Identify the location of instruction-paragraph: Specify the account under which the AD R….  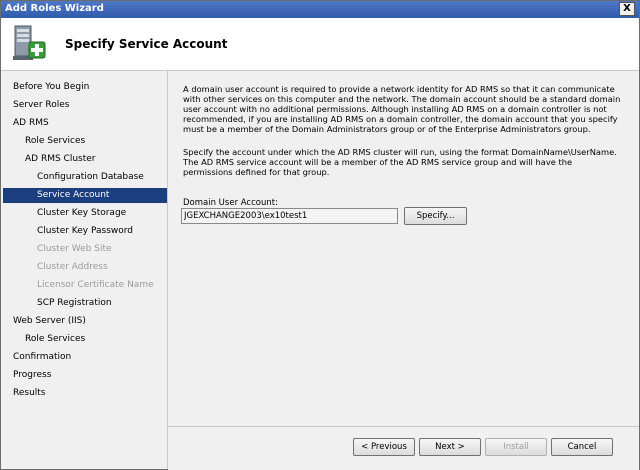
(400, 162).